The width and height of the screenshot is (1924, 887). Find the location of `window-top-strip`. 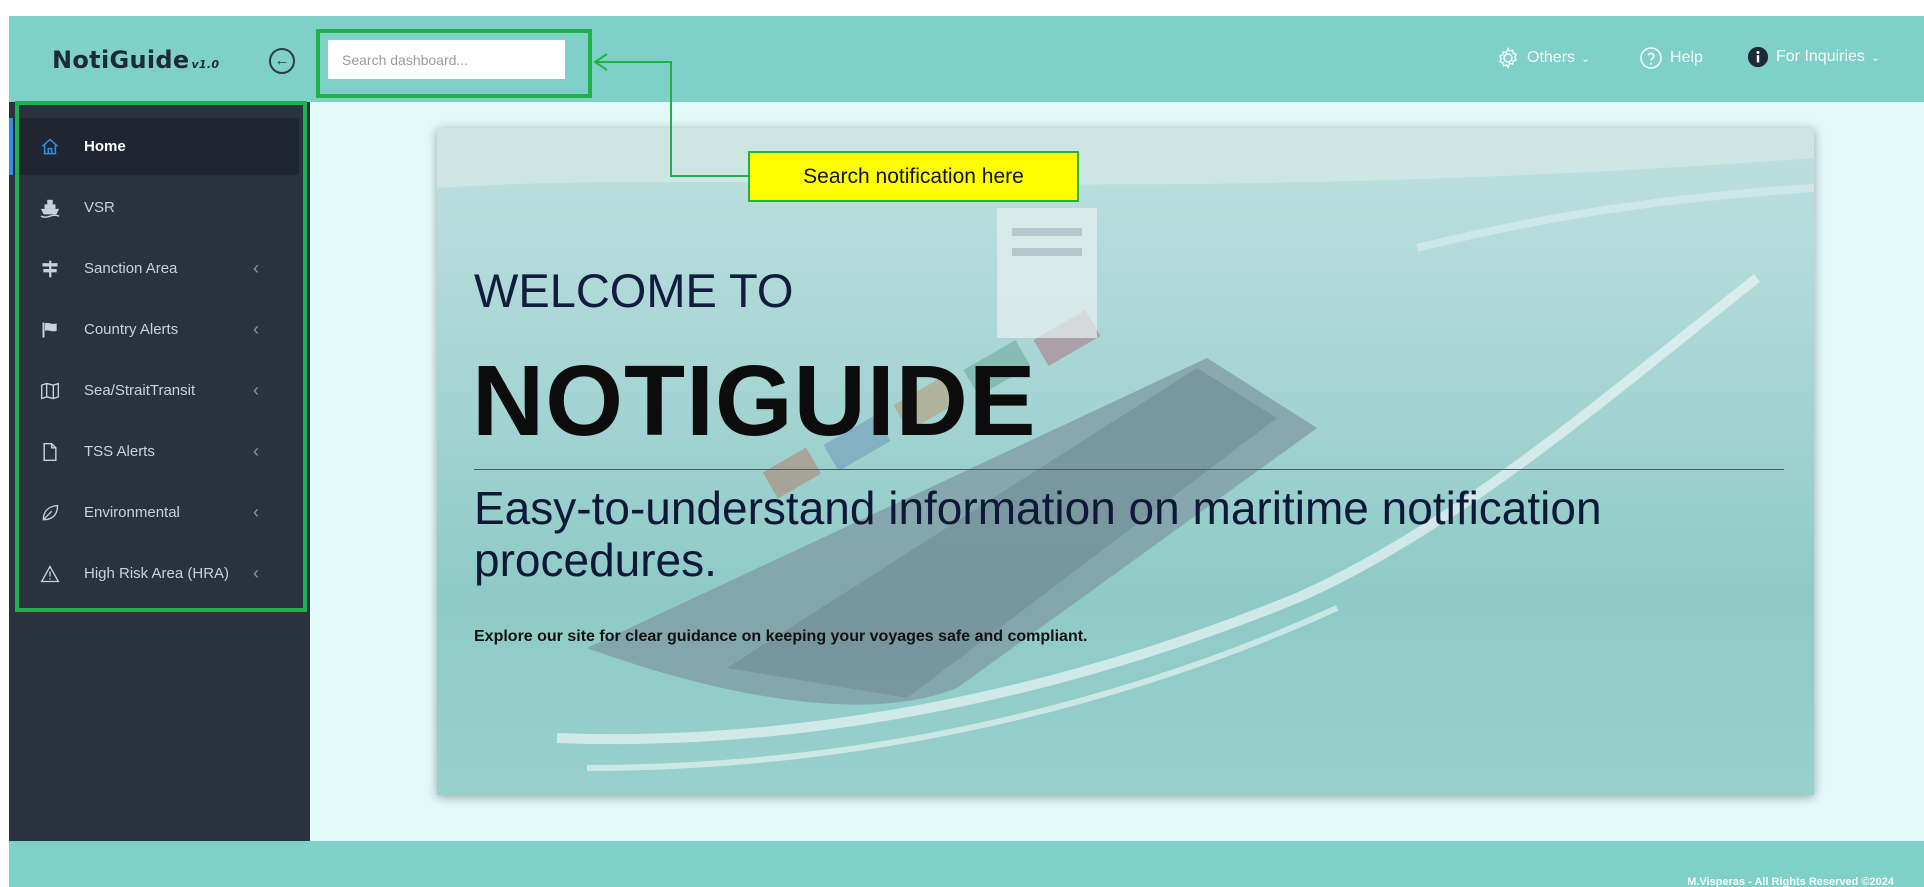

window-top-strip is located at coordinates (962, 8).